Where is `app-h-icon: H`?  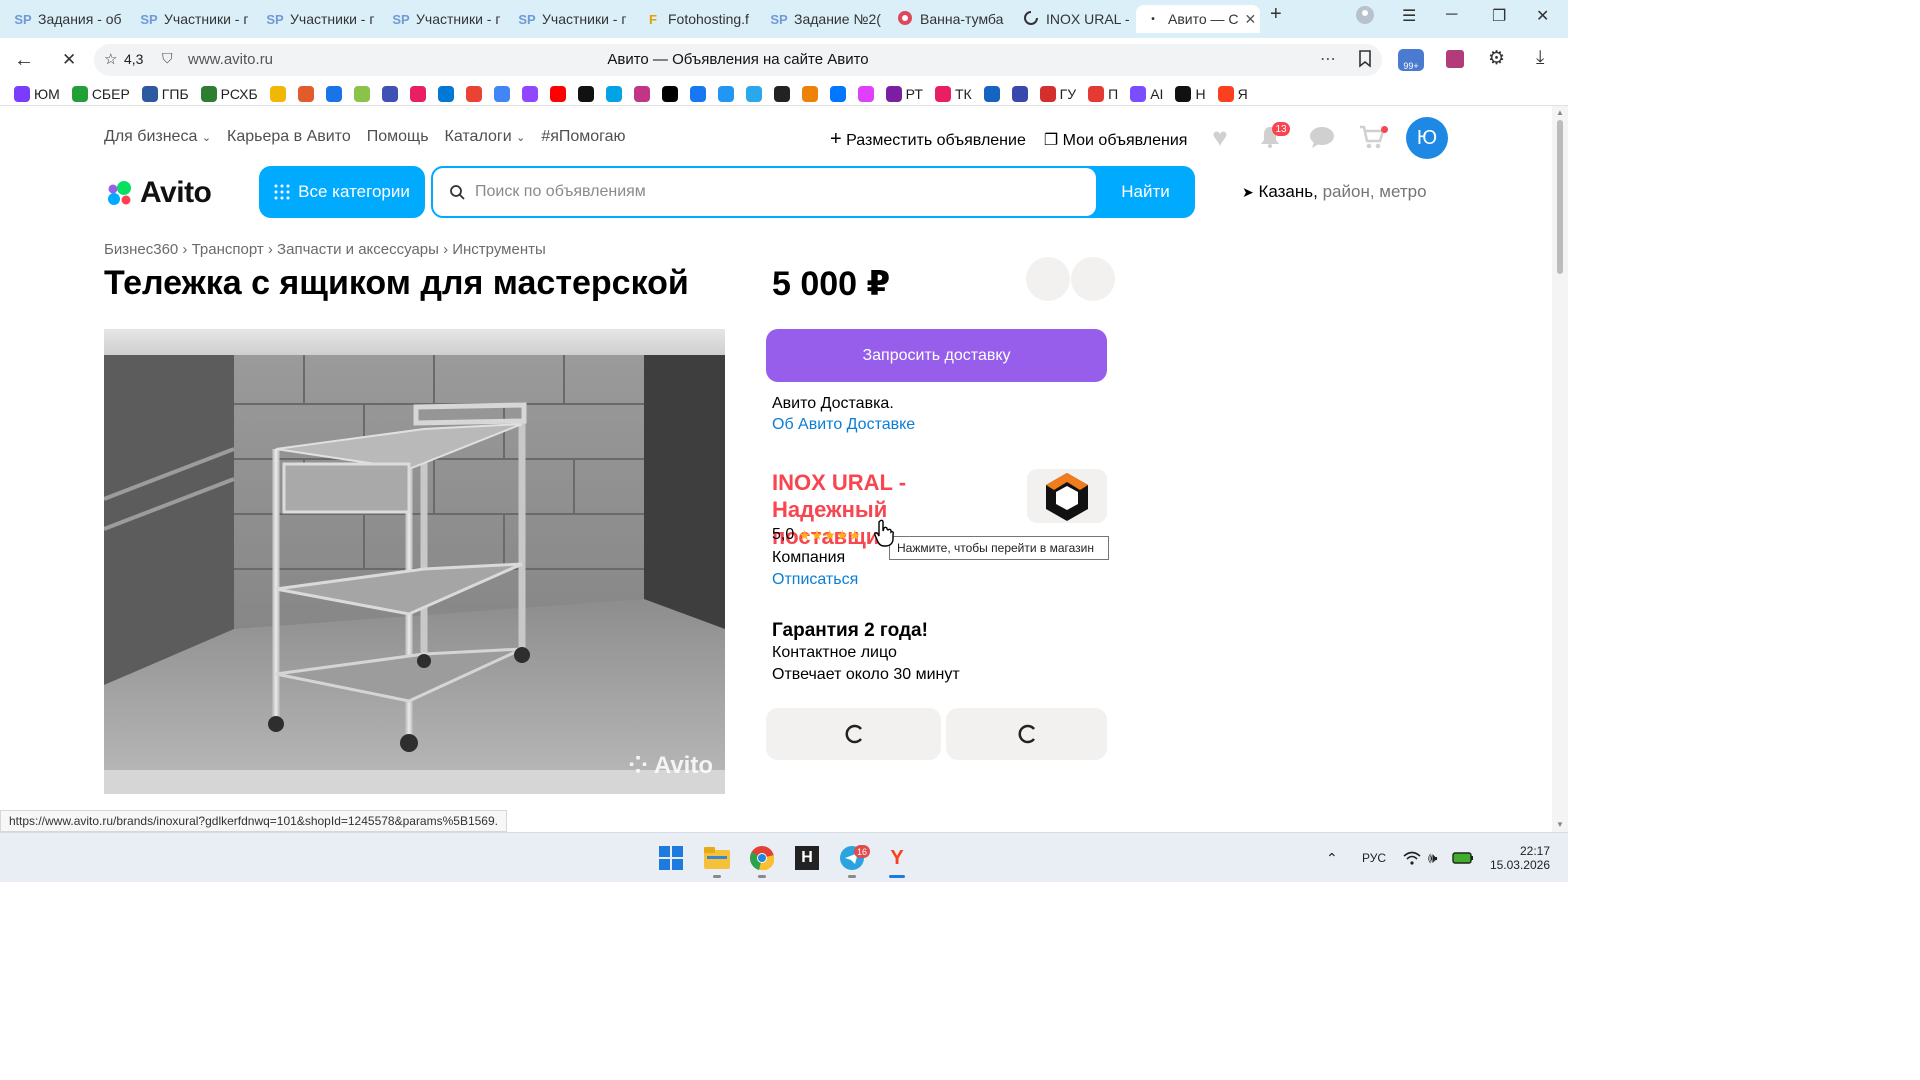 app-h-icon: H is located at coordinates (807, 858).